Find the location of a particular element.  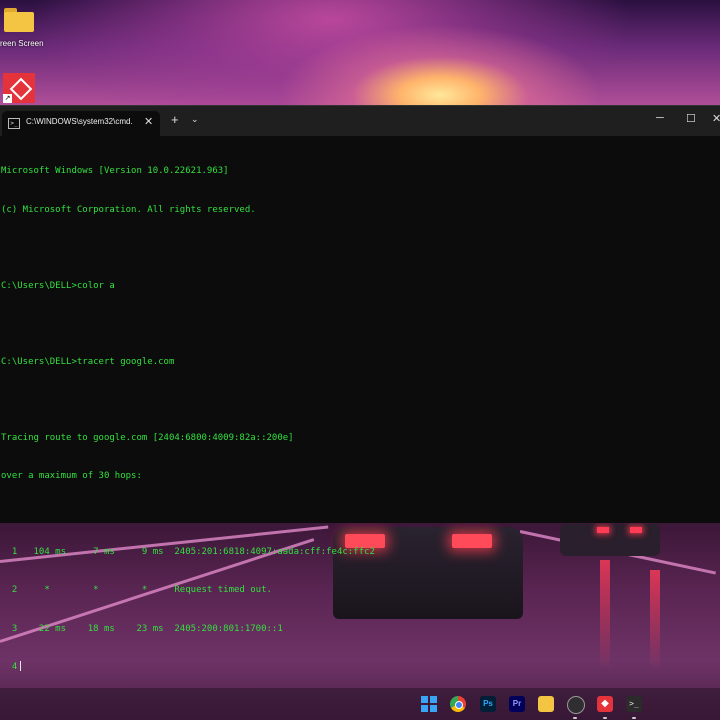

anydesk-icon: ◆ is located at coordinates (605, 704).